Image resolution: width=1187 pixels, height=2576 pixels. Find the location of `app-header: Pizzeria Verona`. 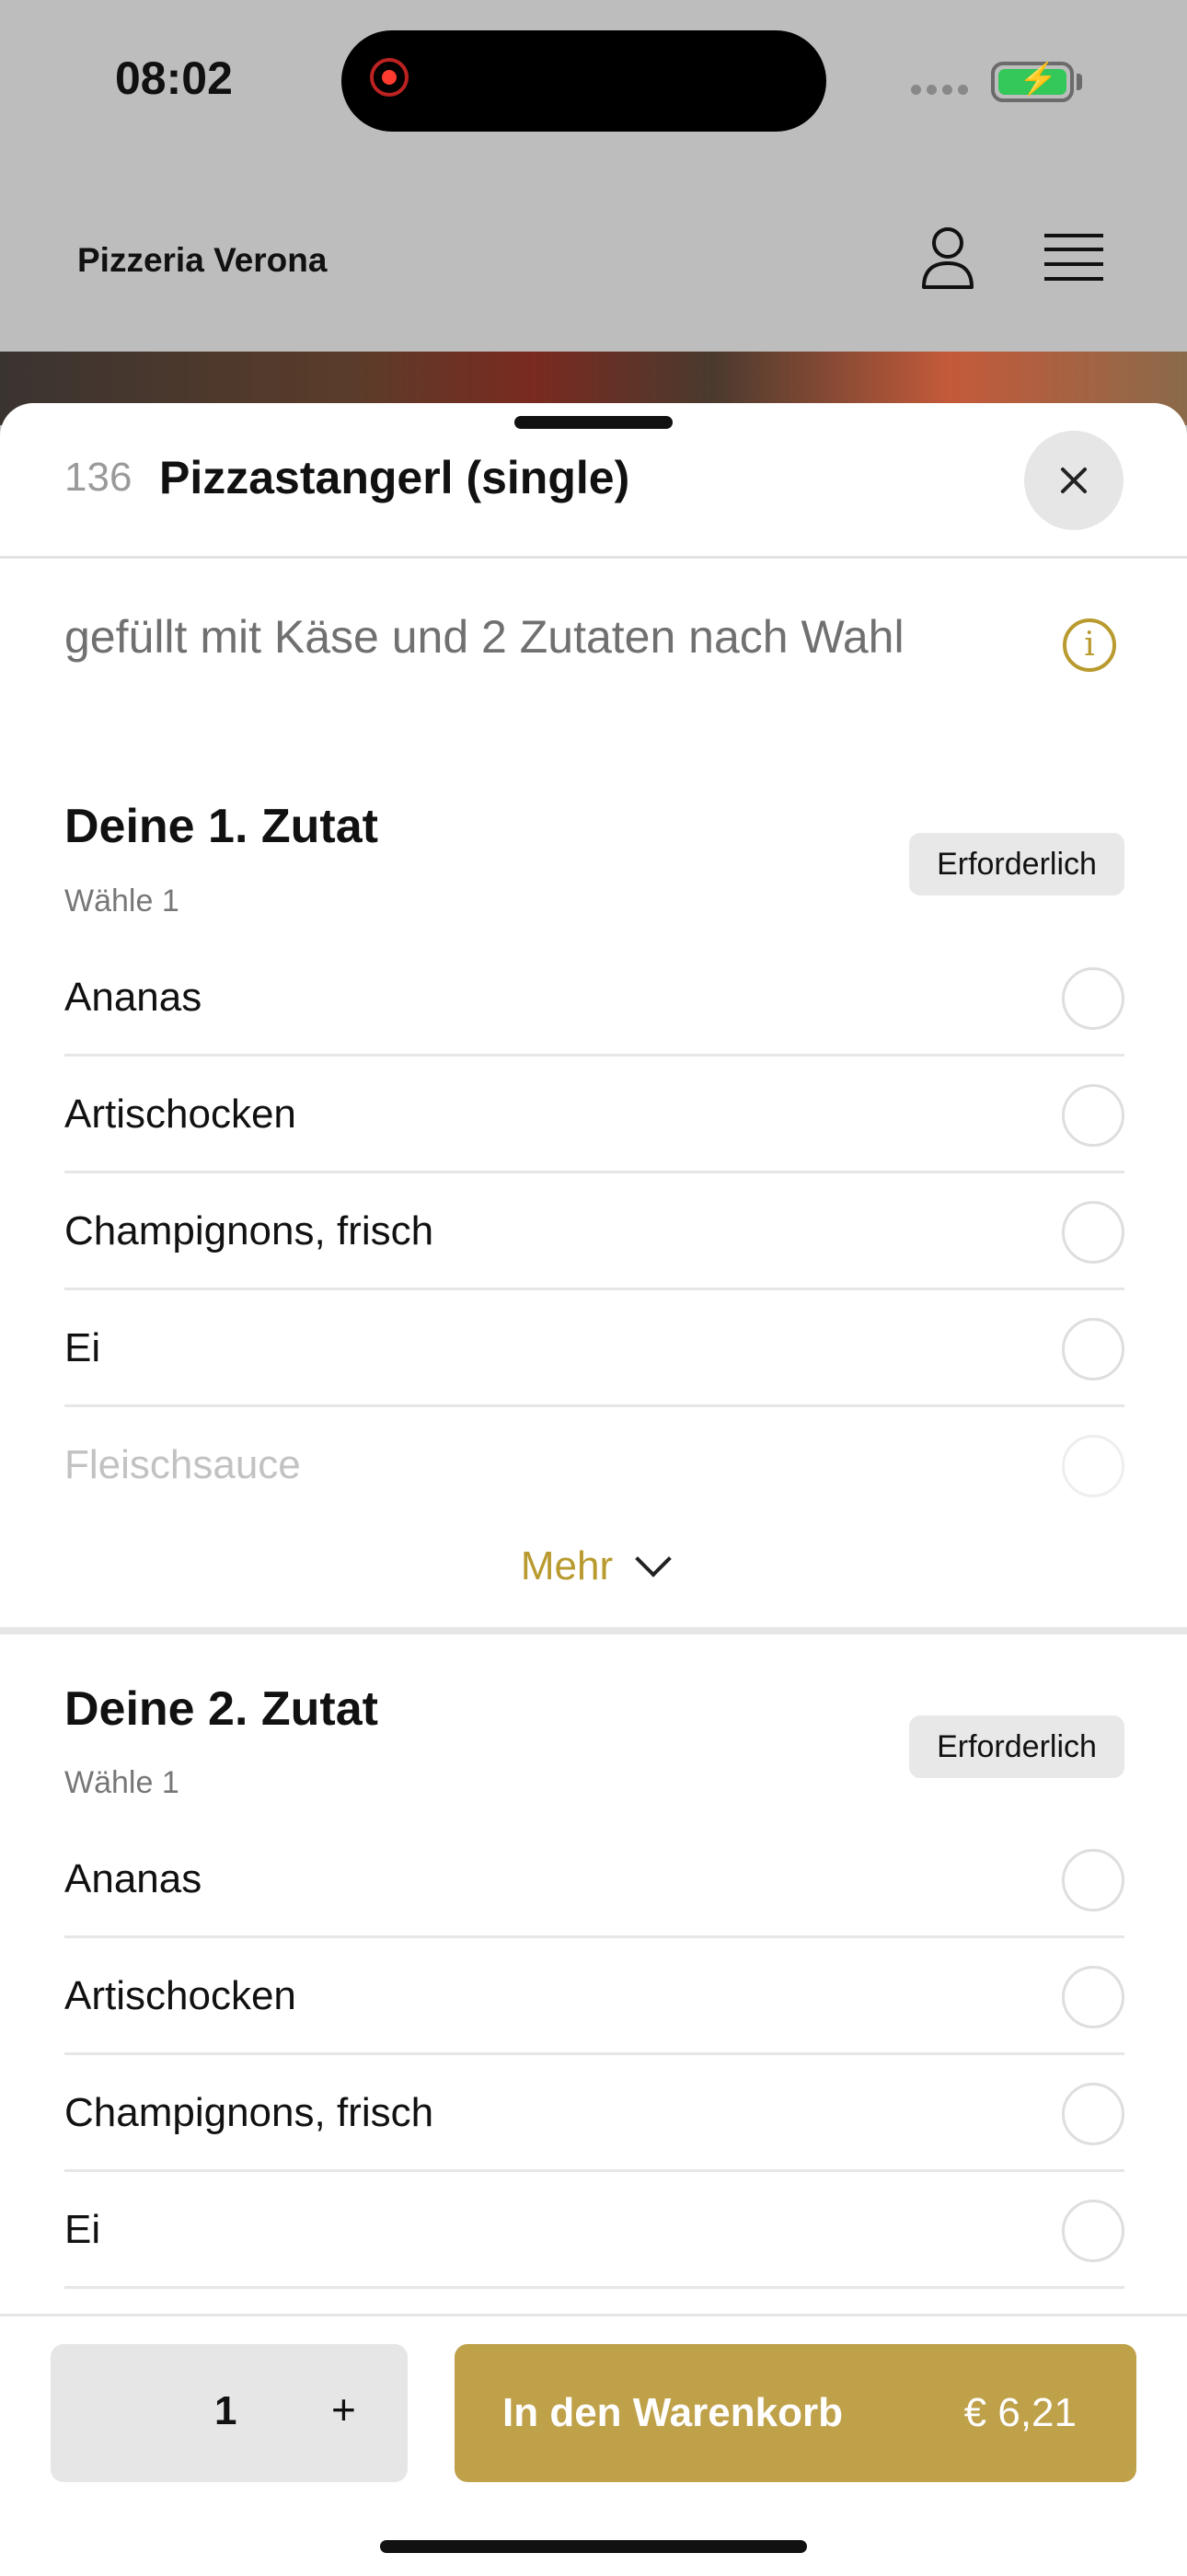

app-header: Pizzeria Verona is located at coordinates (593, 259).